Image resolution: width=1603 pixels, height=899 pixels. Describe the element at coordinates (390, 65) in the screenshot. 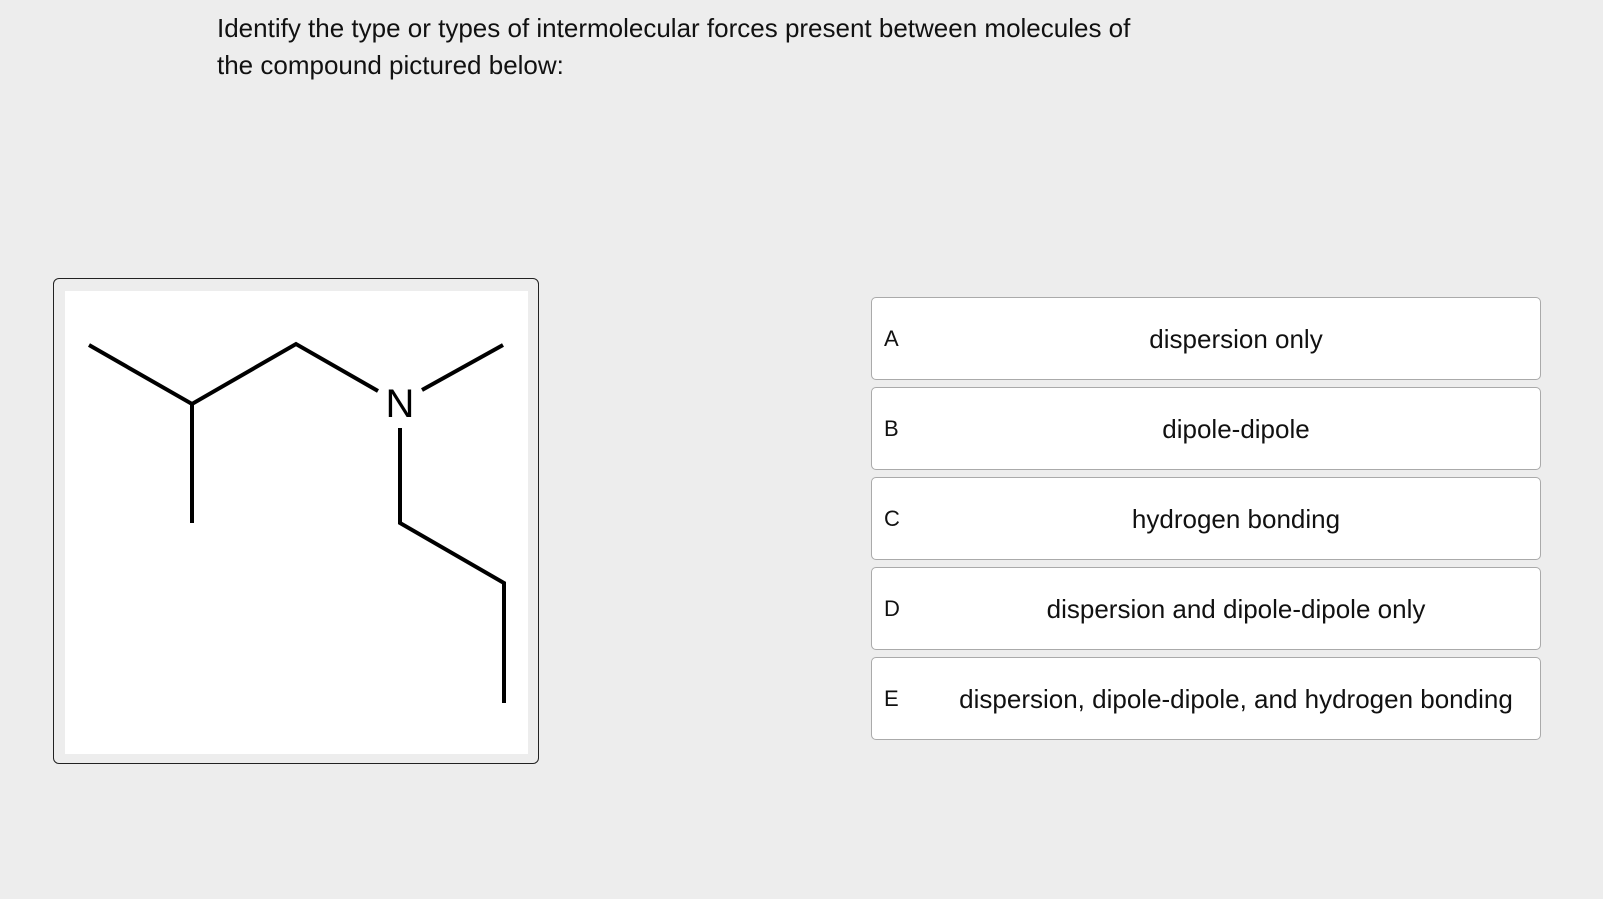

I see `question-line-2: the compound pictured below:` at that location.